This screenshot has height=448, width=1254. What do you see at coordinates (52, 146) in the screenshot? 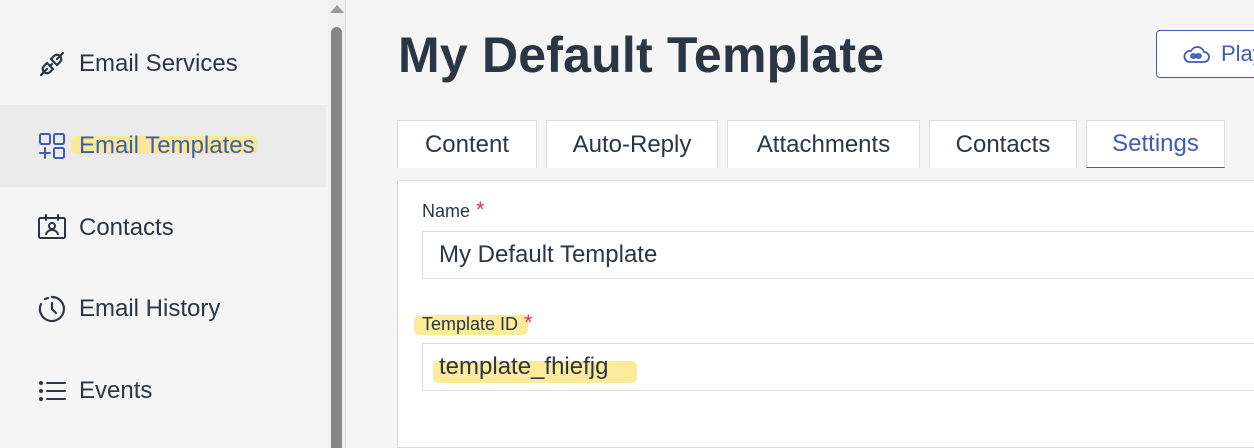
I see `templates-grid-icon` at bounding box center [52, 146].